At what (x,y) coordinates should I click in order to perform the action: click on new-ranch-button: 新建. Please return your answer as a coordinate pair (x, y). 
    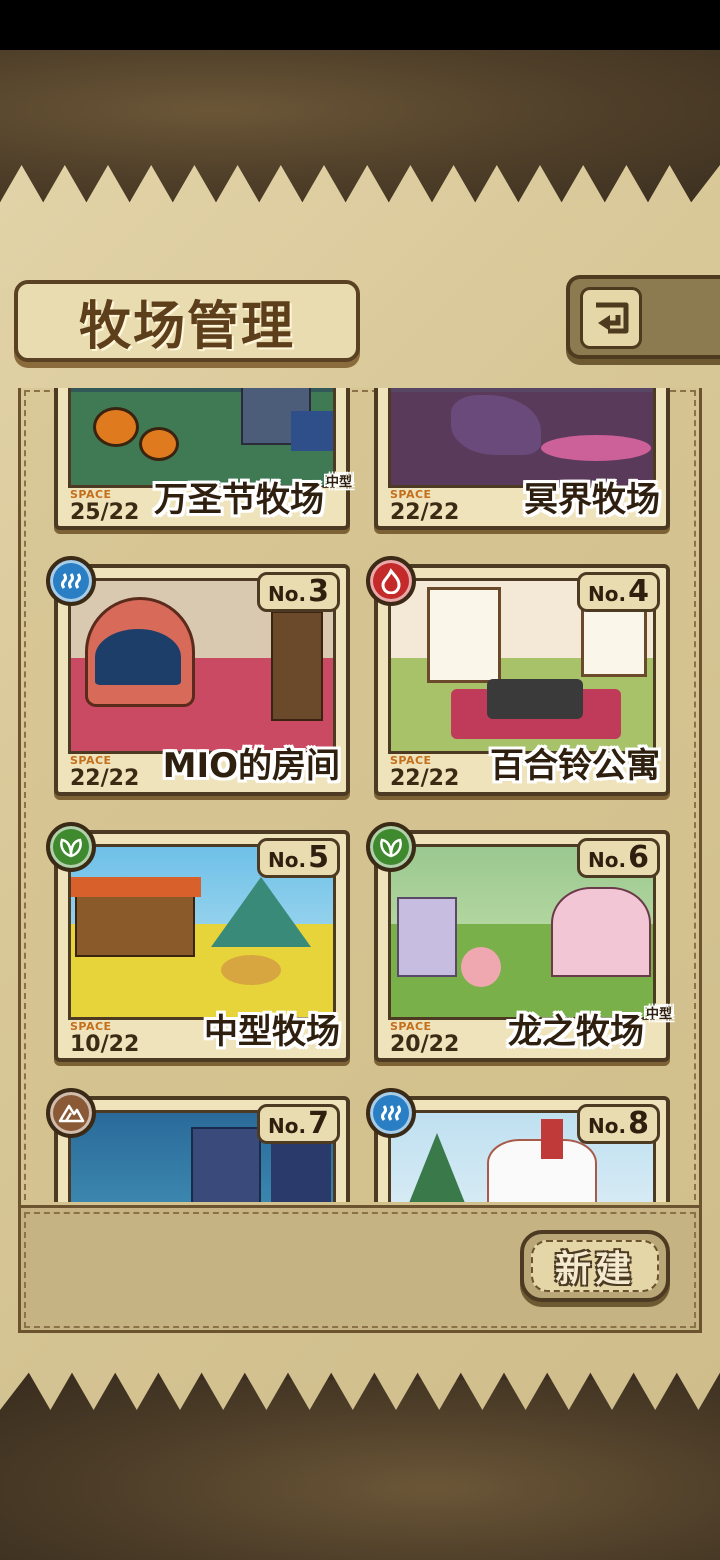
    Looking at the image, I should click on (595, 1266).